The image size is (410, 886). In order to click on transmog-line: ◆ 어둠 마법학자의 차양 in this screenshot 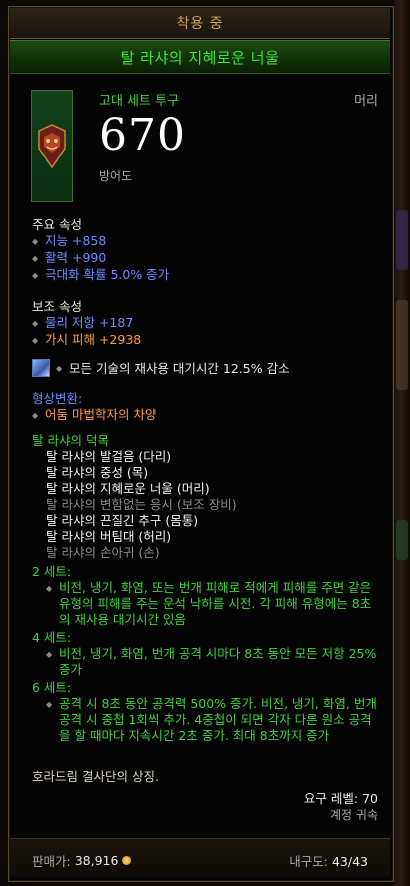, I will do `click(94, 415)`.